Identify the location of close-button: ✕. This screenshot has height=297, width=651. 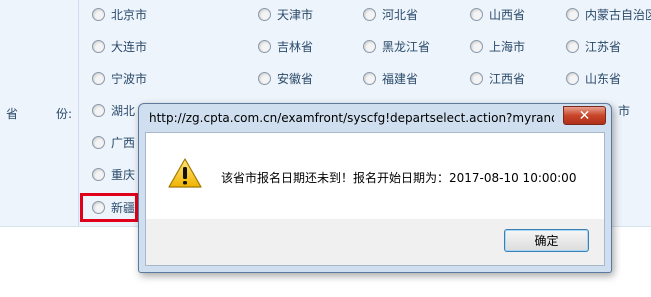
(584, 115).